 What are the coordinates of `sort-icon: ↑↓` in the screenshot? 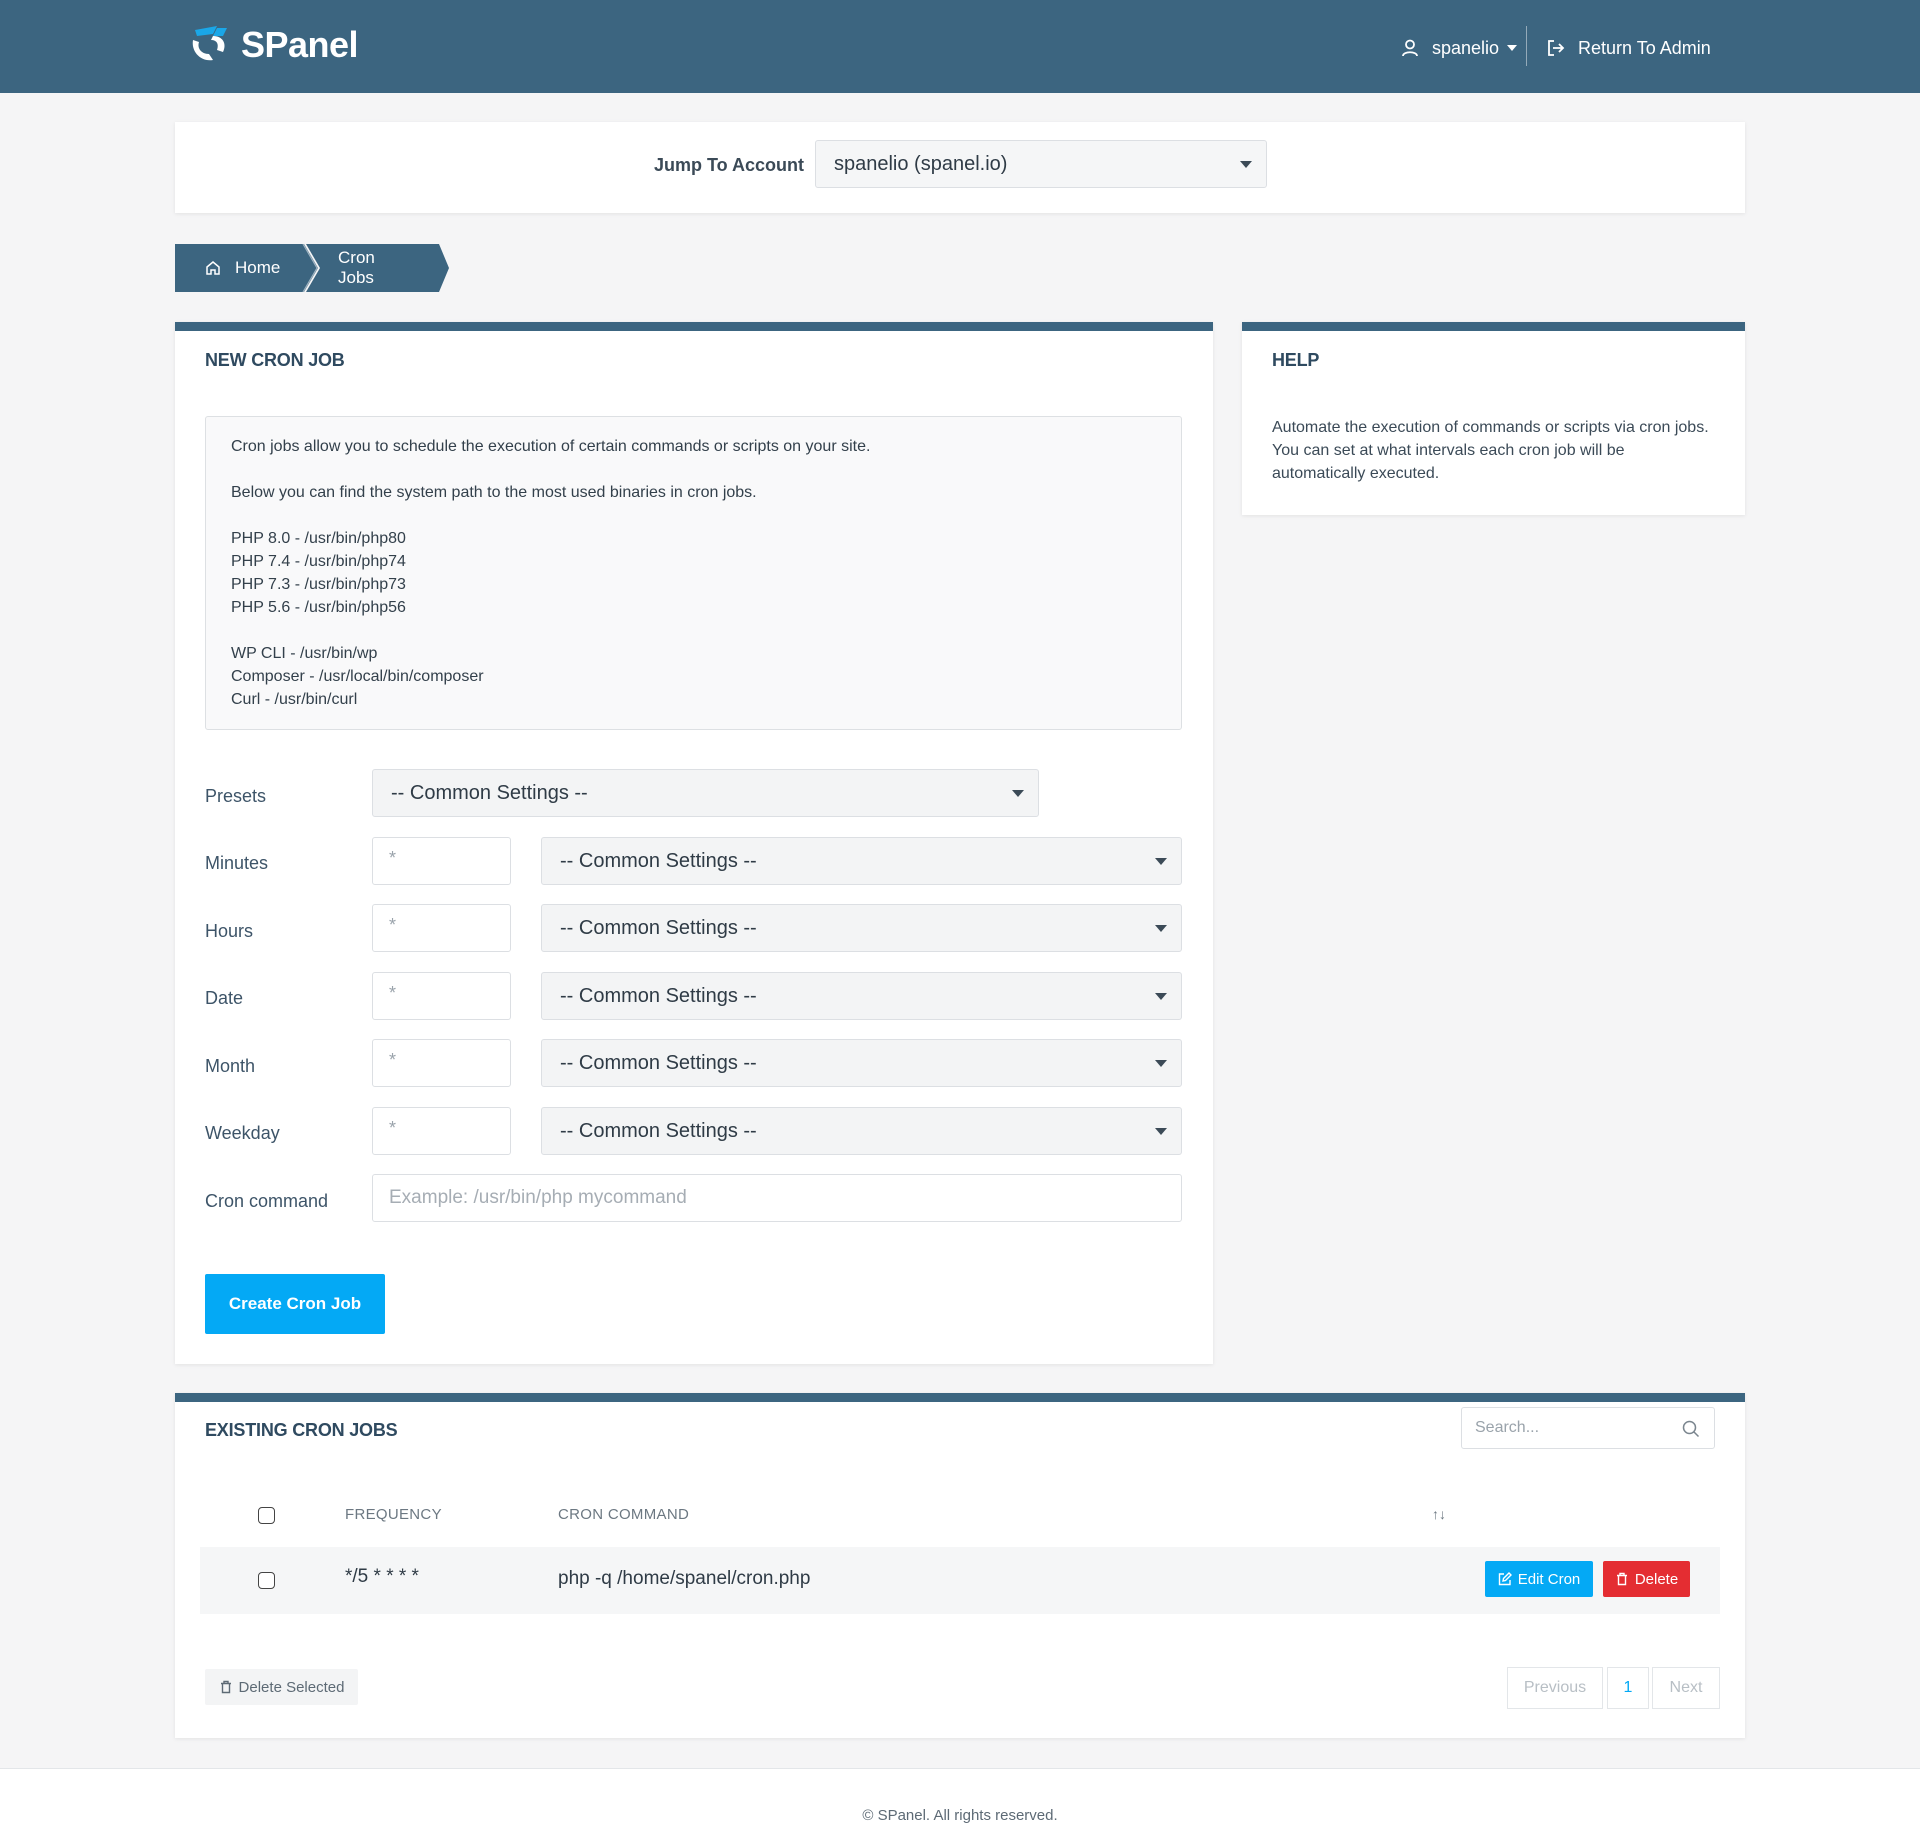 It's located at (1439, 1514).